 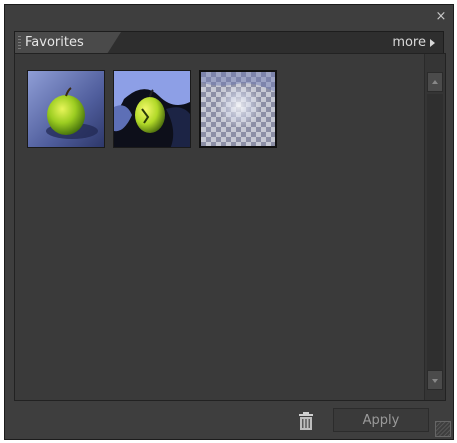 I want to click on thumbnail-transparent-glow, so click(x=238, y=109).